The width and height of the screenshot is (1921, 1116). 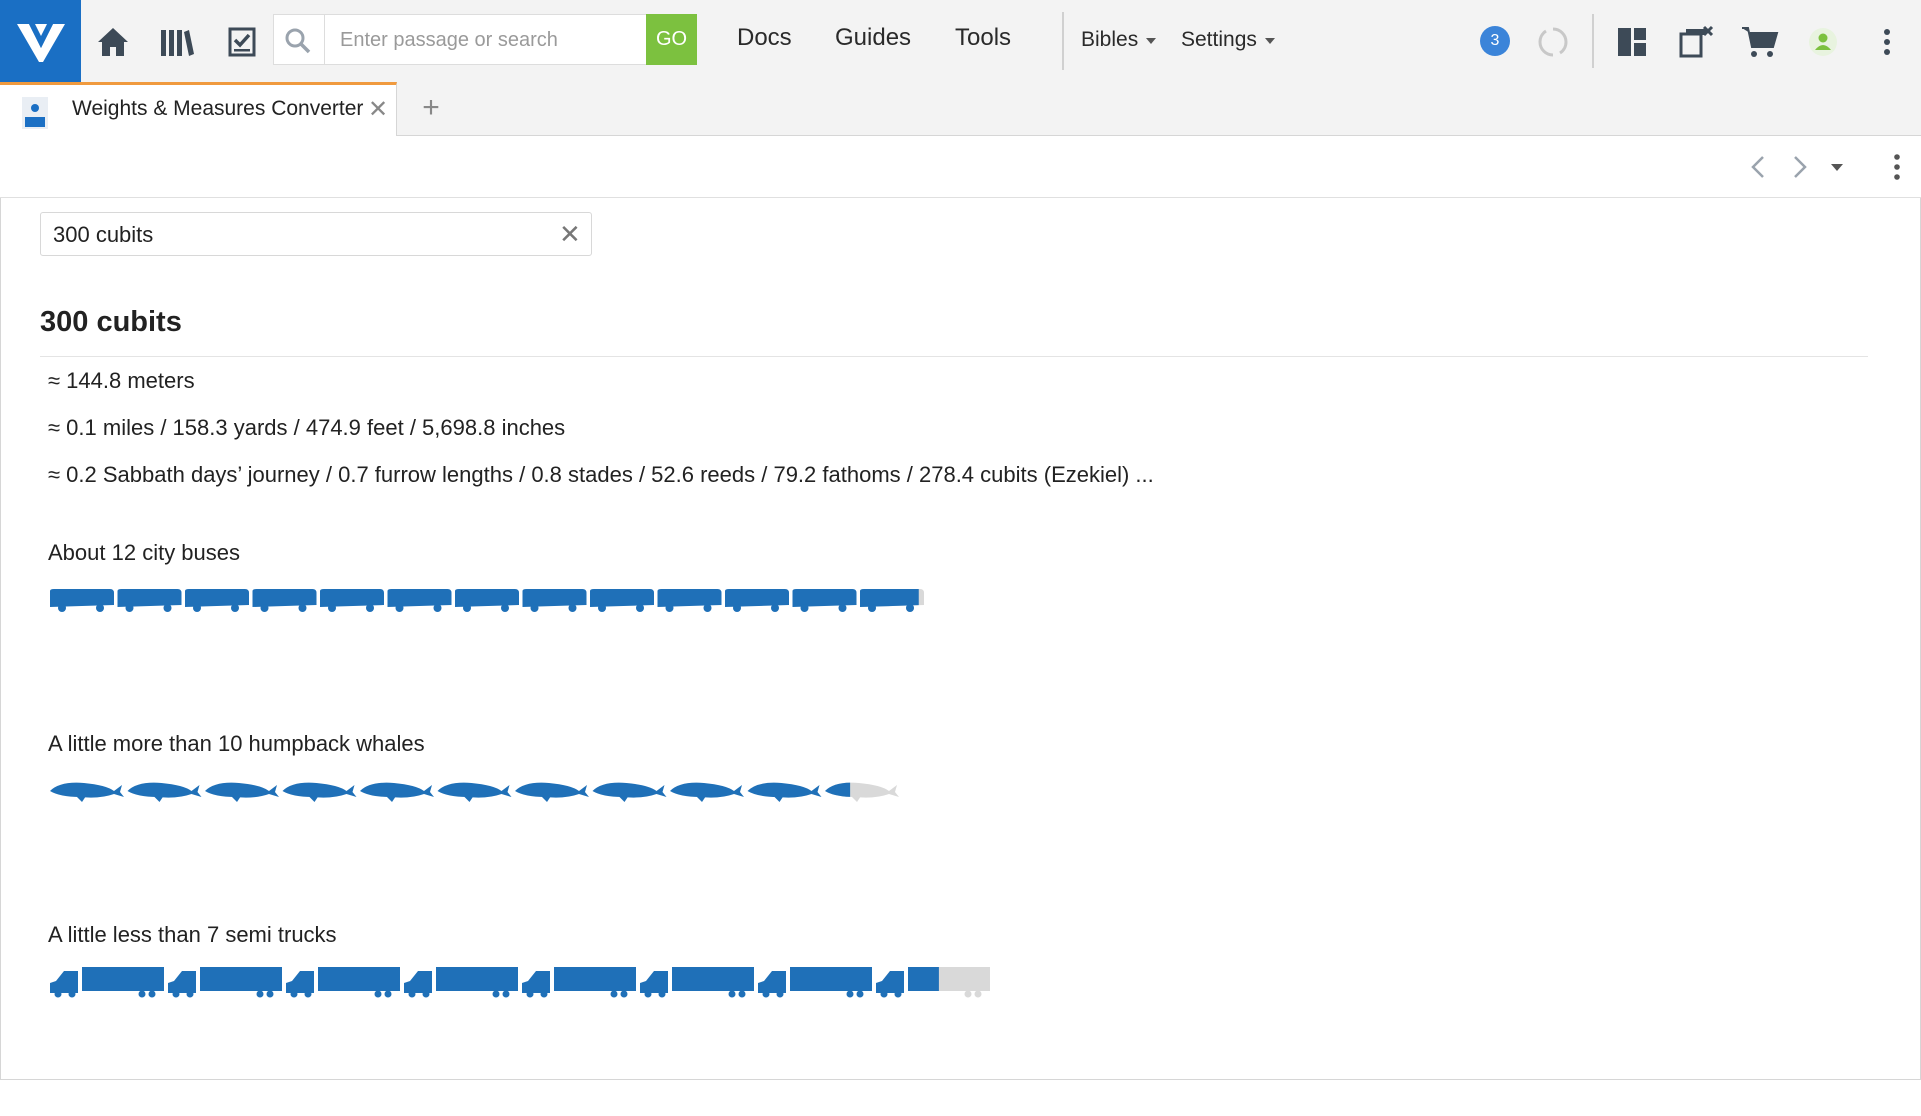 I want to click on cart-icon, so click(x=1760, y=42).